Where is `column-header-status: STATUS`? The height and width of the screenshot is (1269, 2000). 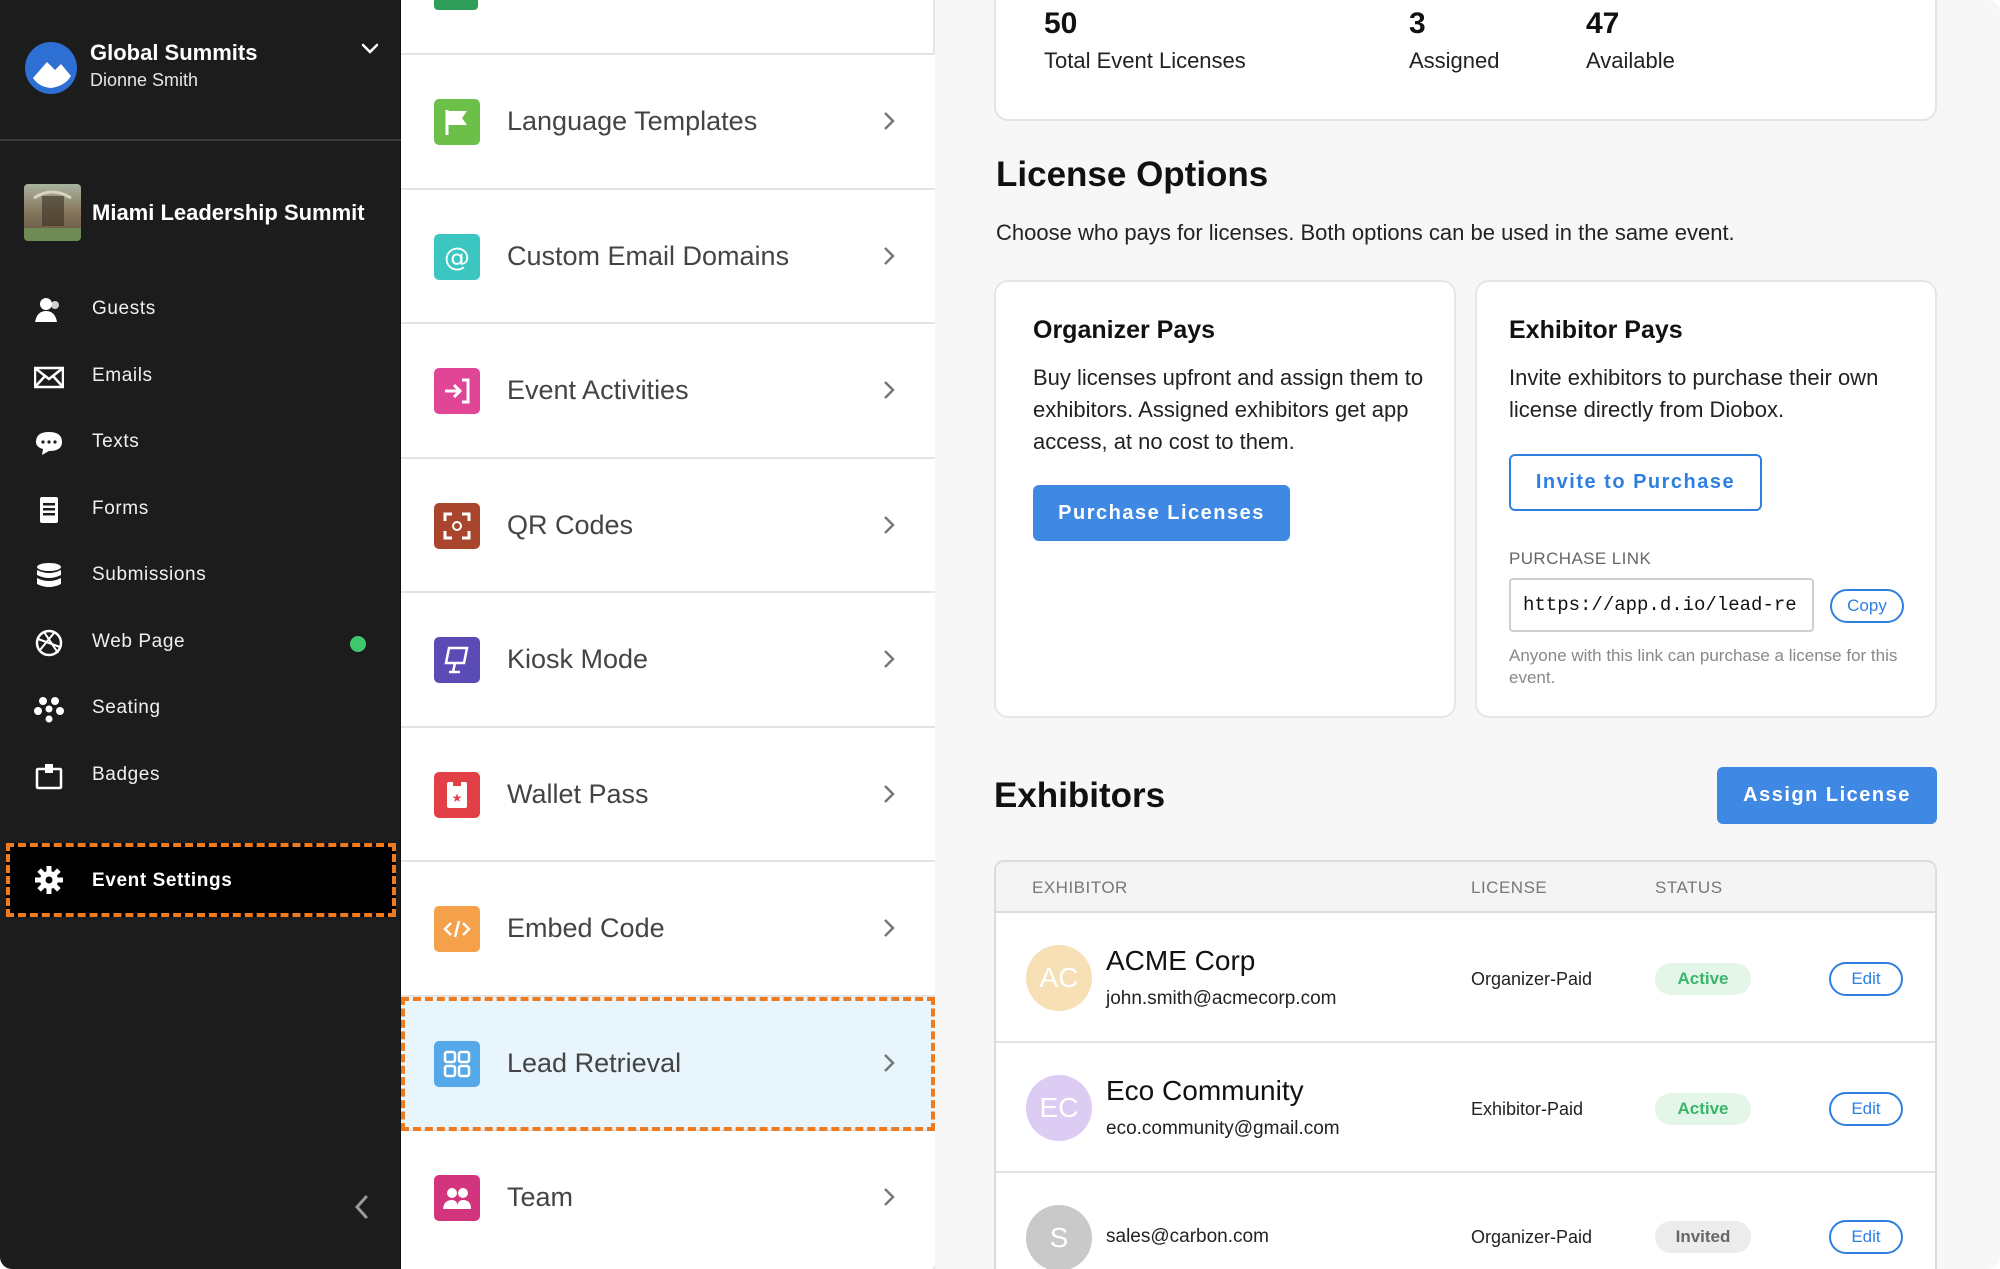 column-header-status: STATUS is located at coordinates (1689, 888).